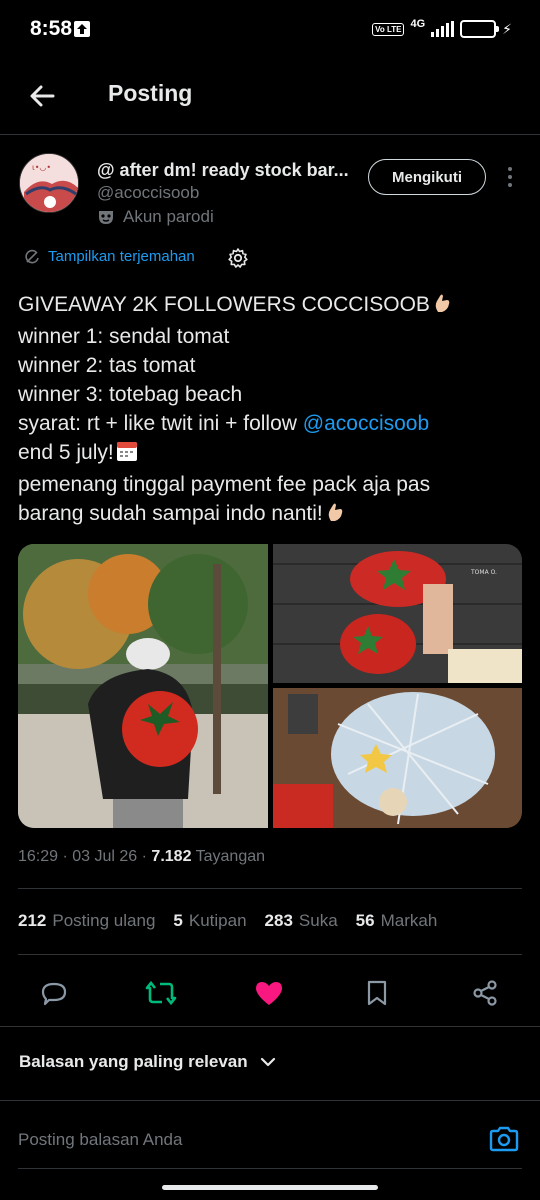  Describe the element at coordinates (230, 856) in the screenshot. I see `views-label: Tayangan` at that location.